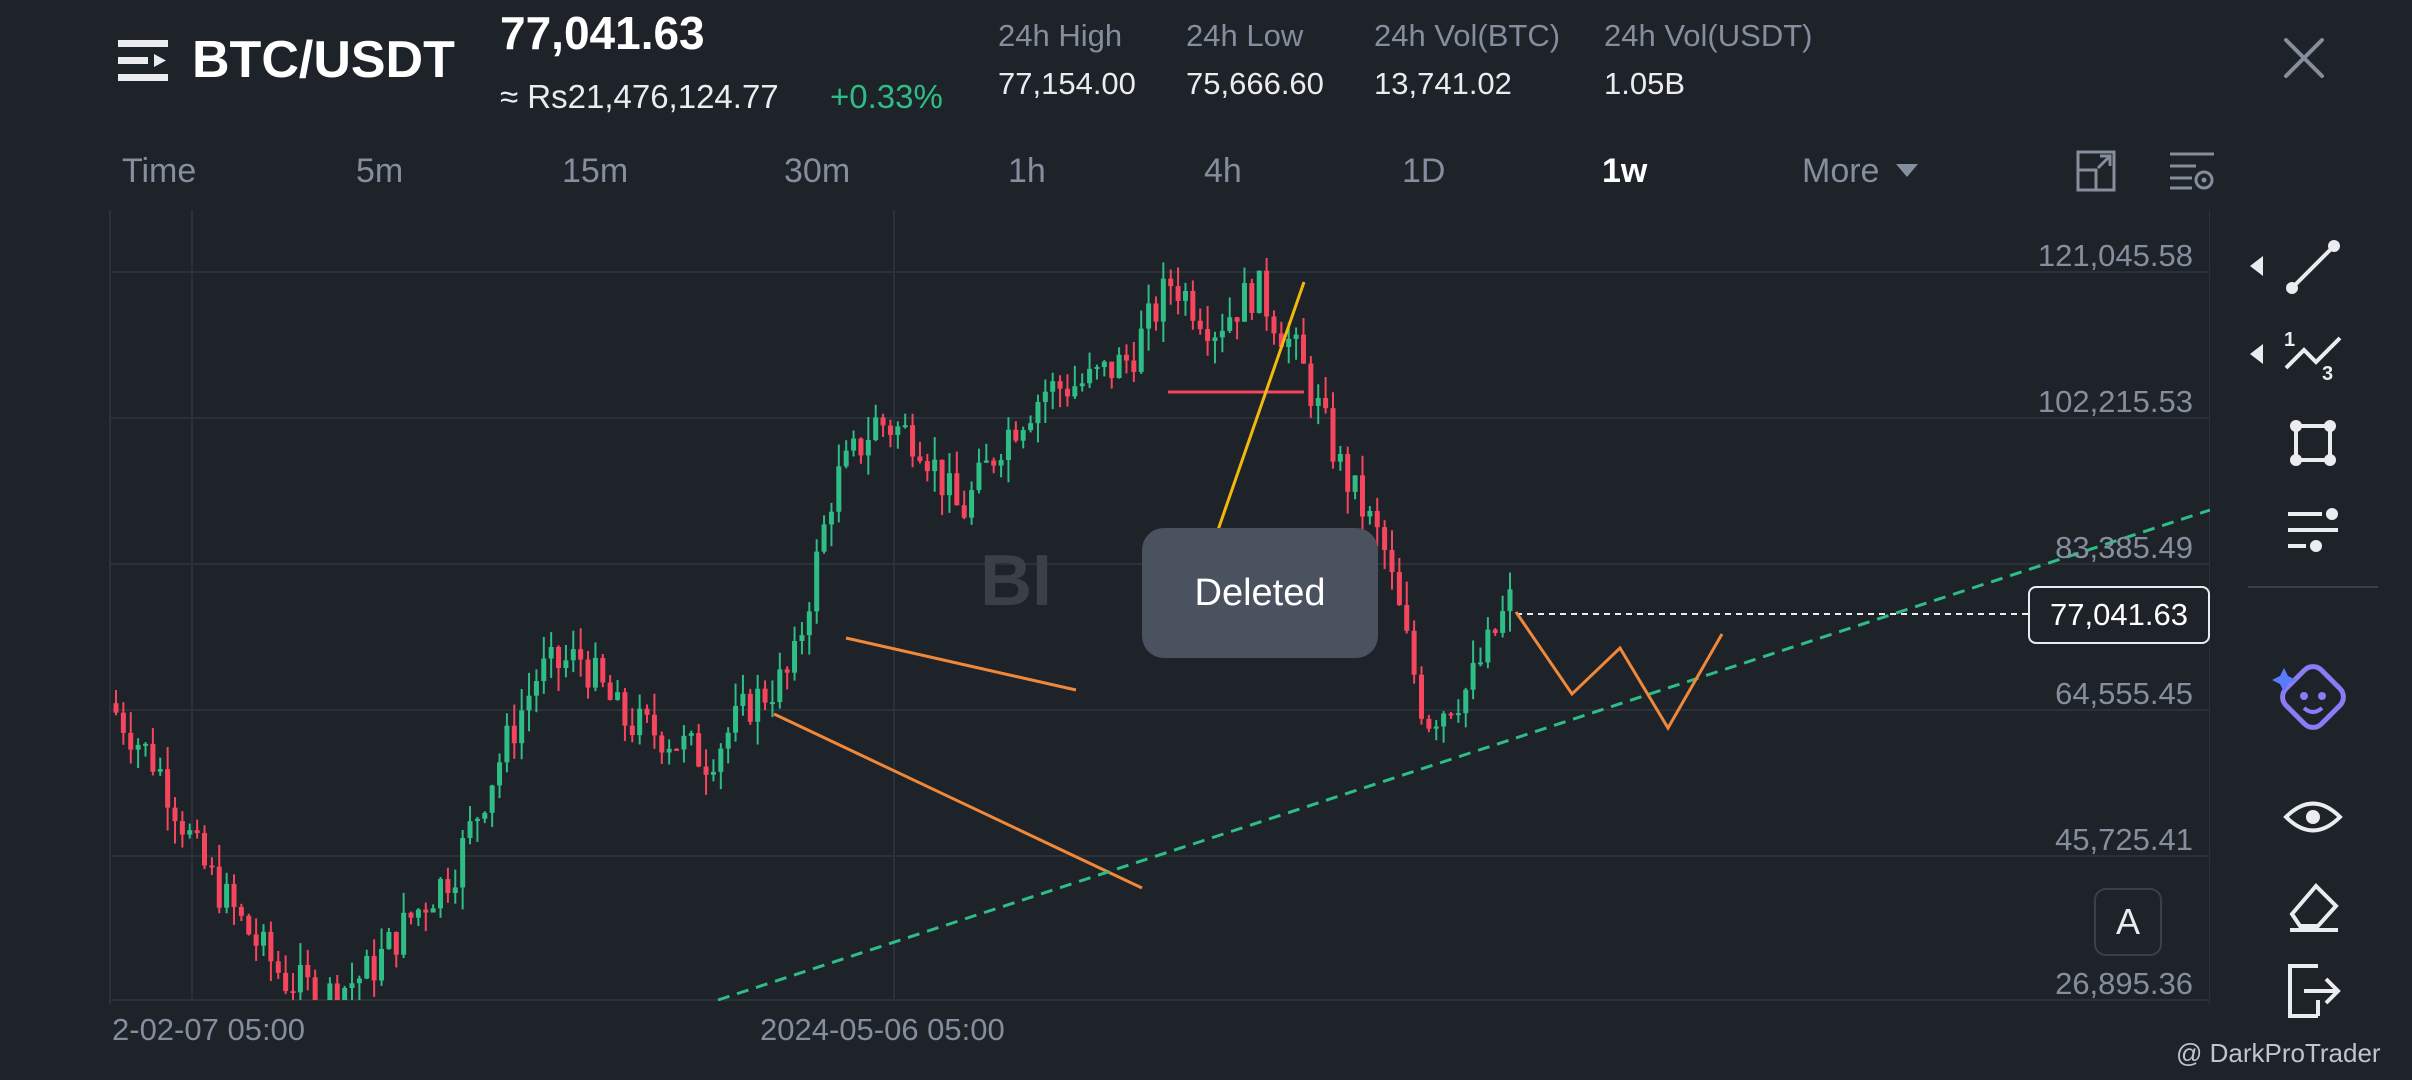 This screenshot has width=2412, height=1080. Describe the element at coordinates (595, 171) in the screenshot. I see `timeframe-15m: 15m` at that location.